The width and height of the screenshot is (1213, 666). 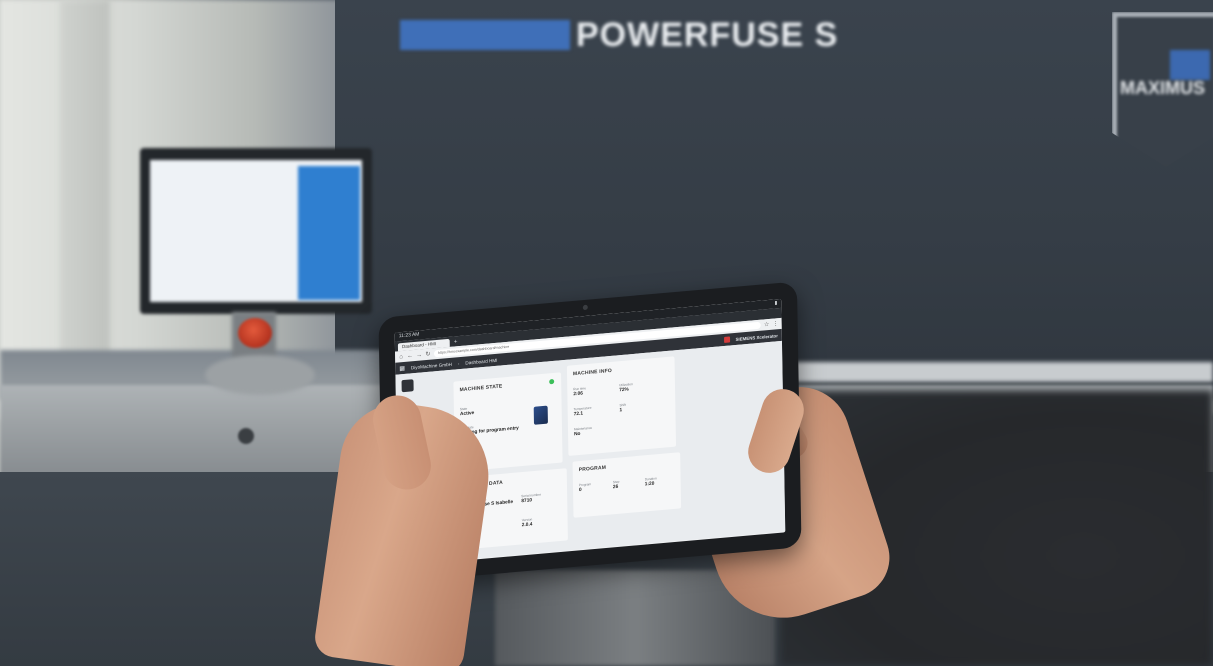 I want to click on info-value-2: 72%, so click(x=624, y=390).